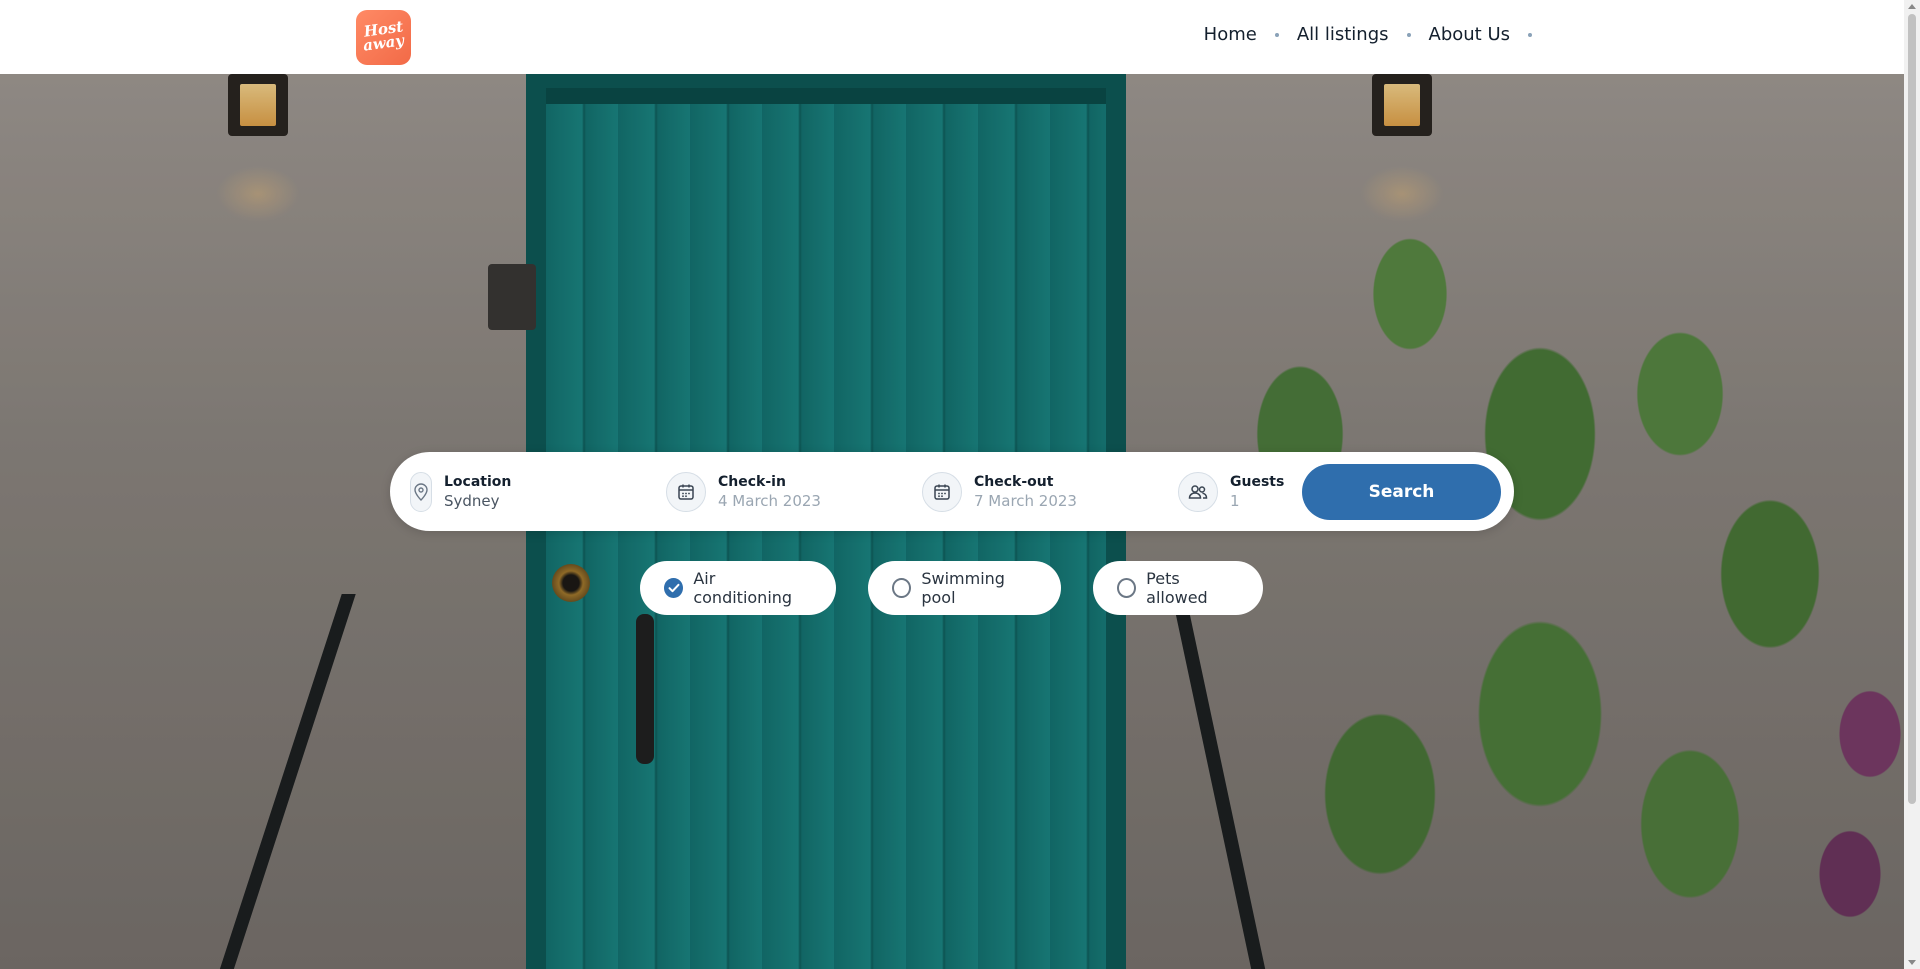  I want to click on checked-circle-icon, so click(674, 588).